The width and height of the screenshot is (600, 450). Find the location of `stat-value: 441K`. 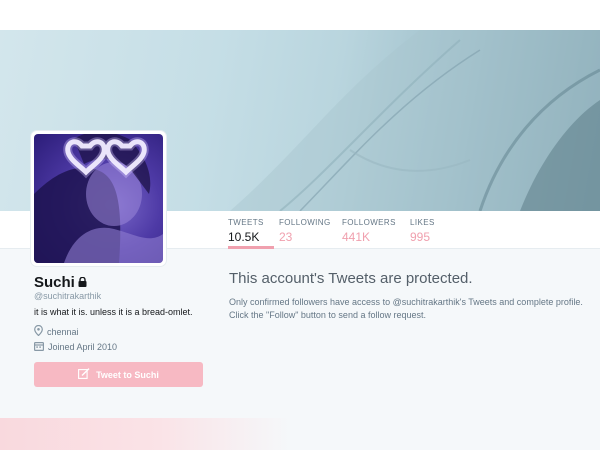

stat-value: 441K is located at coordinates (356, 237).